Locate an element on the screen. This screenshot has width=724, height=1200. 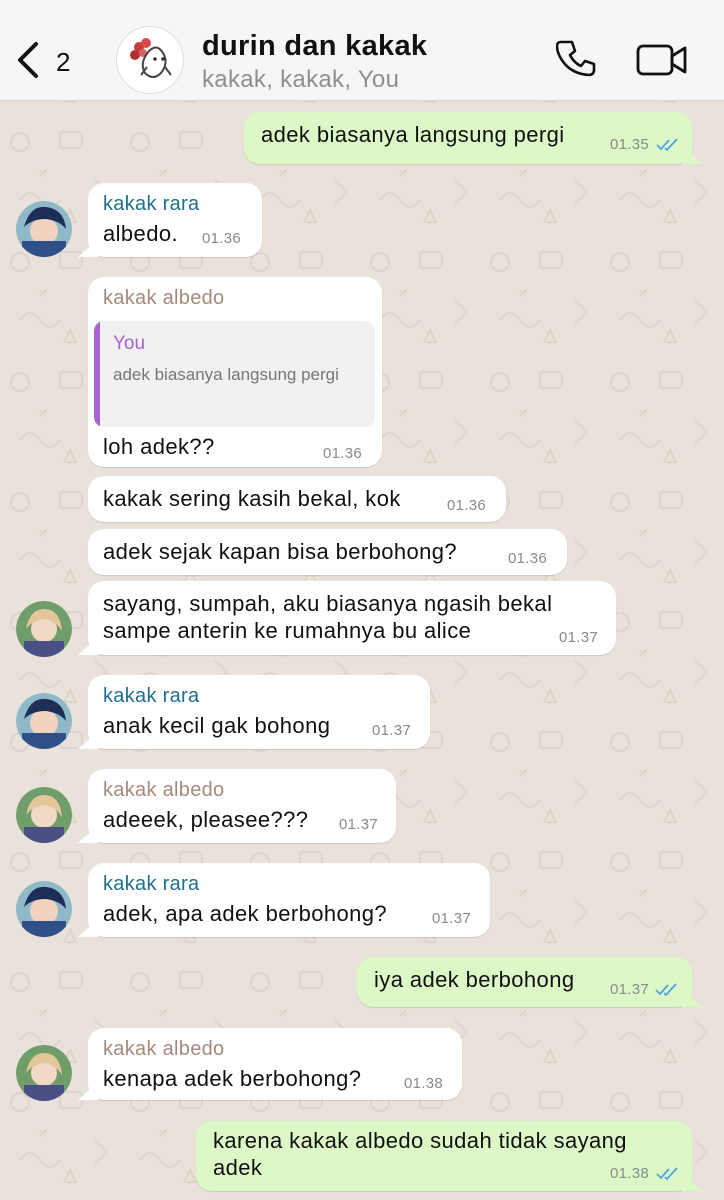
message-time: 01.35 is located at coordinates (630, 144).